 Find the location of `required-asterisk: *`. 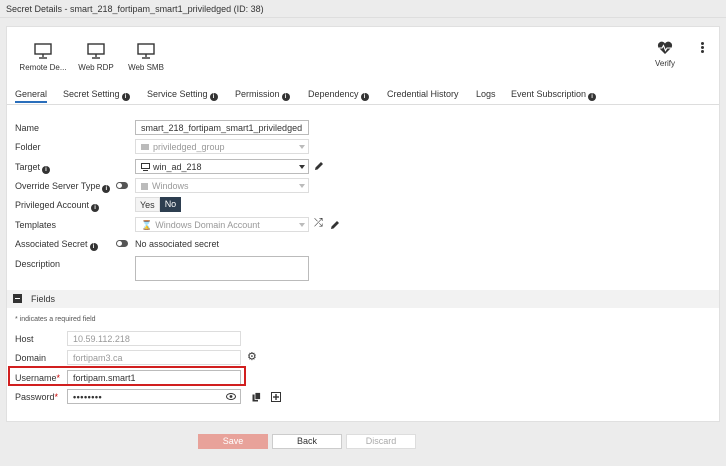

required-asterisk: * is located at coordinates (56, 397).